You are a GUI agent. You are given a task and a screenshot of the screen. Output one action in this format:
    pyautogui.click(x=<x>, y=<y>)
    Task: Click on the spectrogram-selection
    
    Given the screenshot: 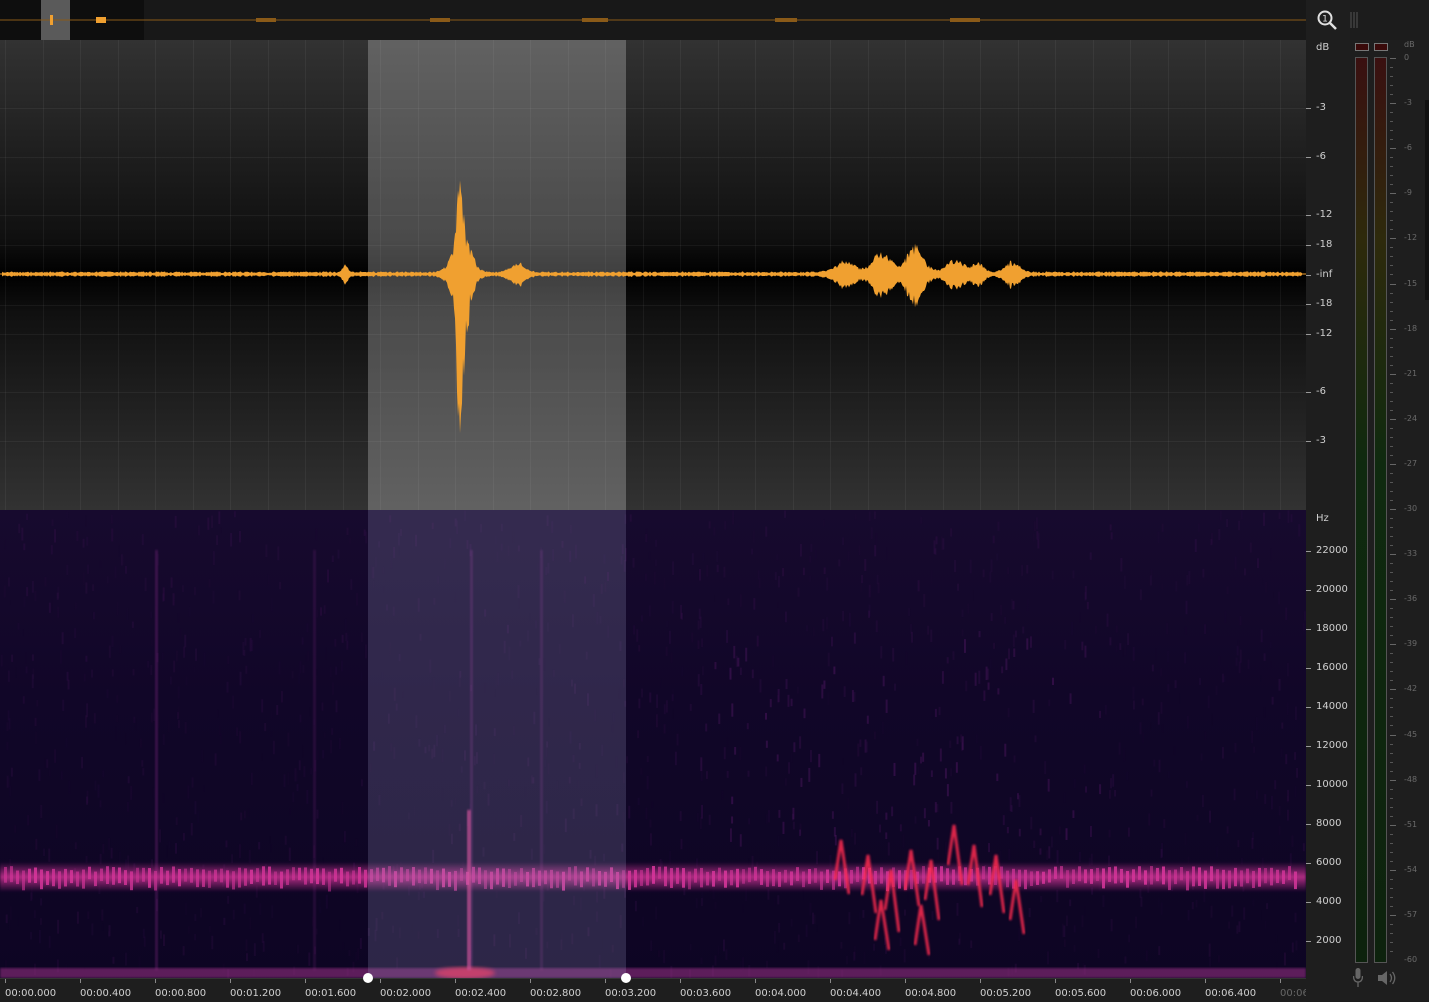 What is the action you would take?
    pyautogui.click(x=497, y=744)
    